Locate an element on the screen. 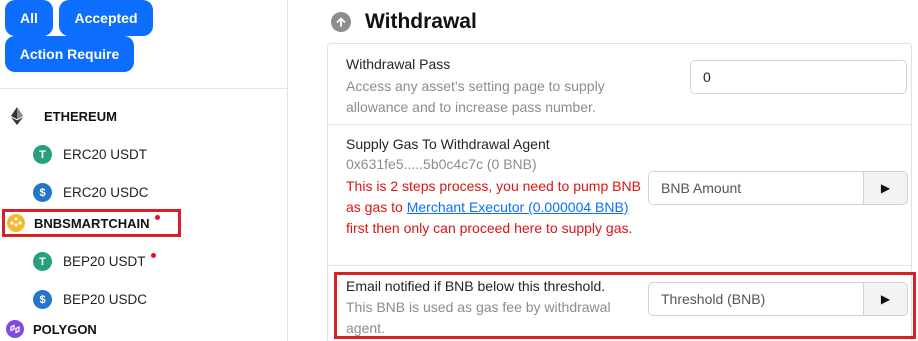  chain-item-polygon: POLYGON is located at coordinates (51, 329).